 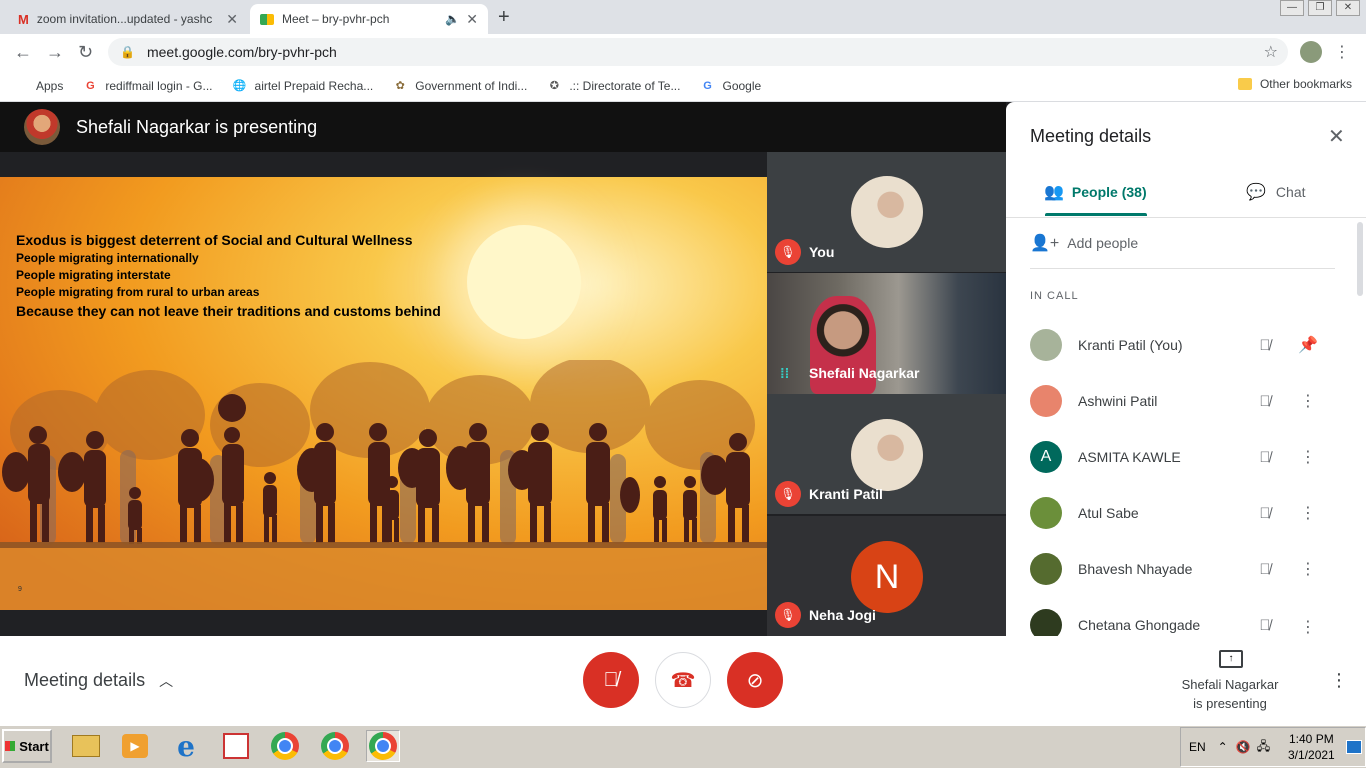 I want to click on other-bookmarks-label: Other bookmarks, so click(x=1305, y=84).